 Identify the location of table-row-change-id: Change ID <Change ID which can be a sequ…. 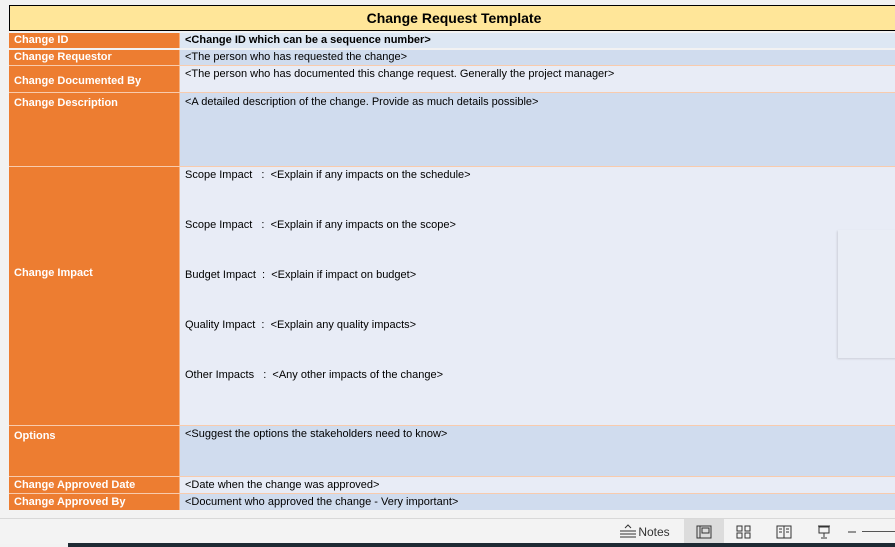
(452, 40).